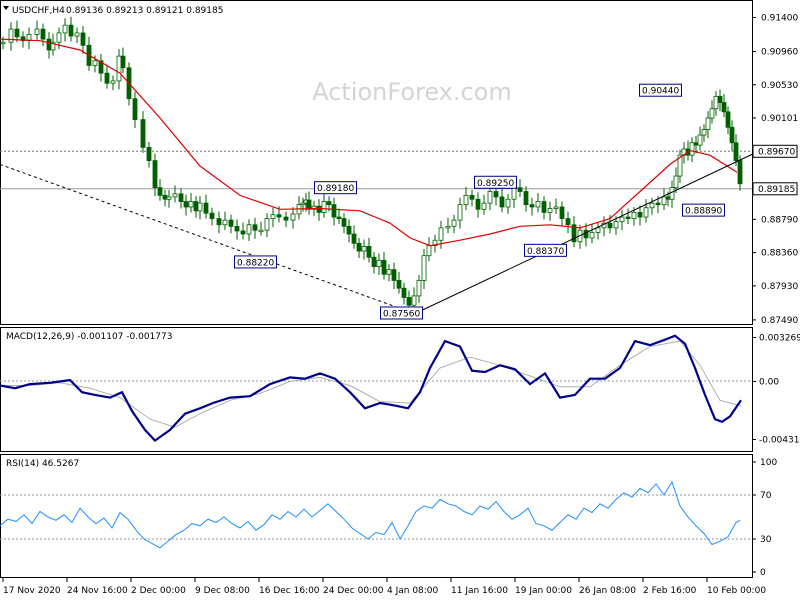  I want to click on price-annotation: 0.88370, so click(545, 250).